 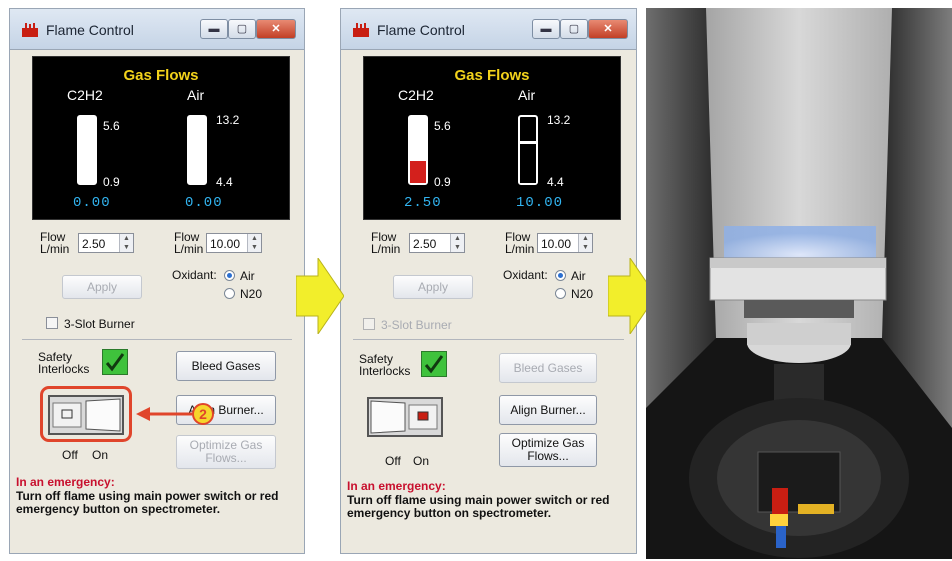 What do you see at coordinates (540, 203) in the screenshot?
I see `air-value: 10.00` at bounding box center [540, 203].